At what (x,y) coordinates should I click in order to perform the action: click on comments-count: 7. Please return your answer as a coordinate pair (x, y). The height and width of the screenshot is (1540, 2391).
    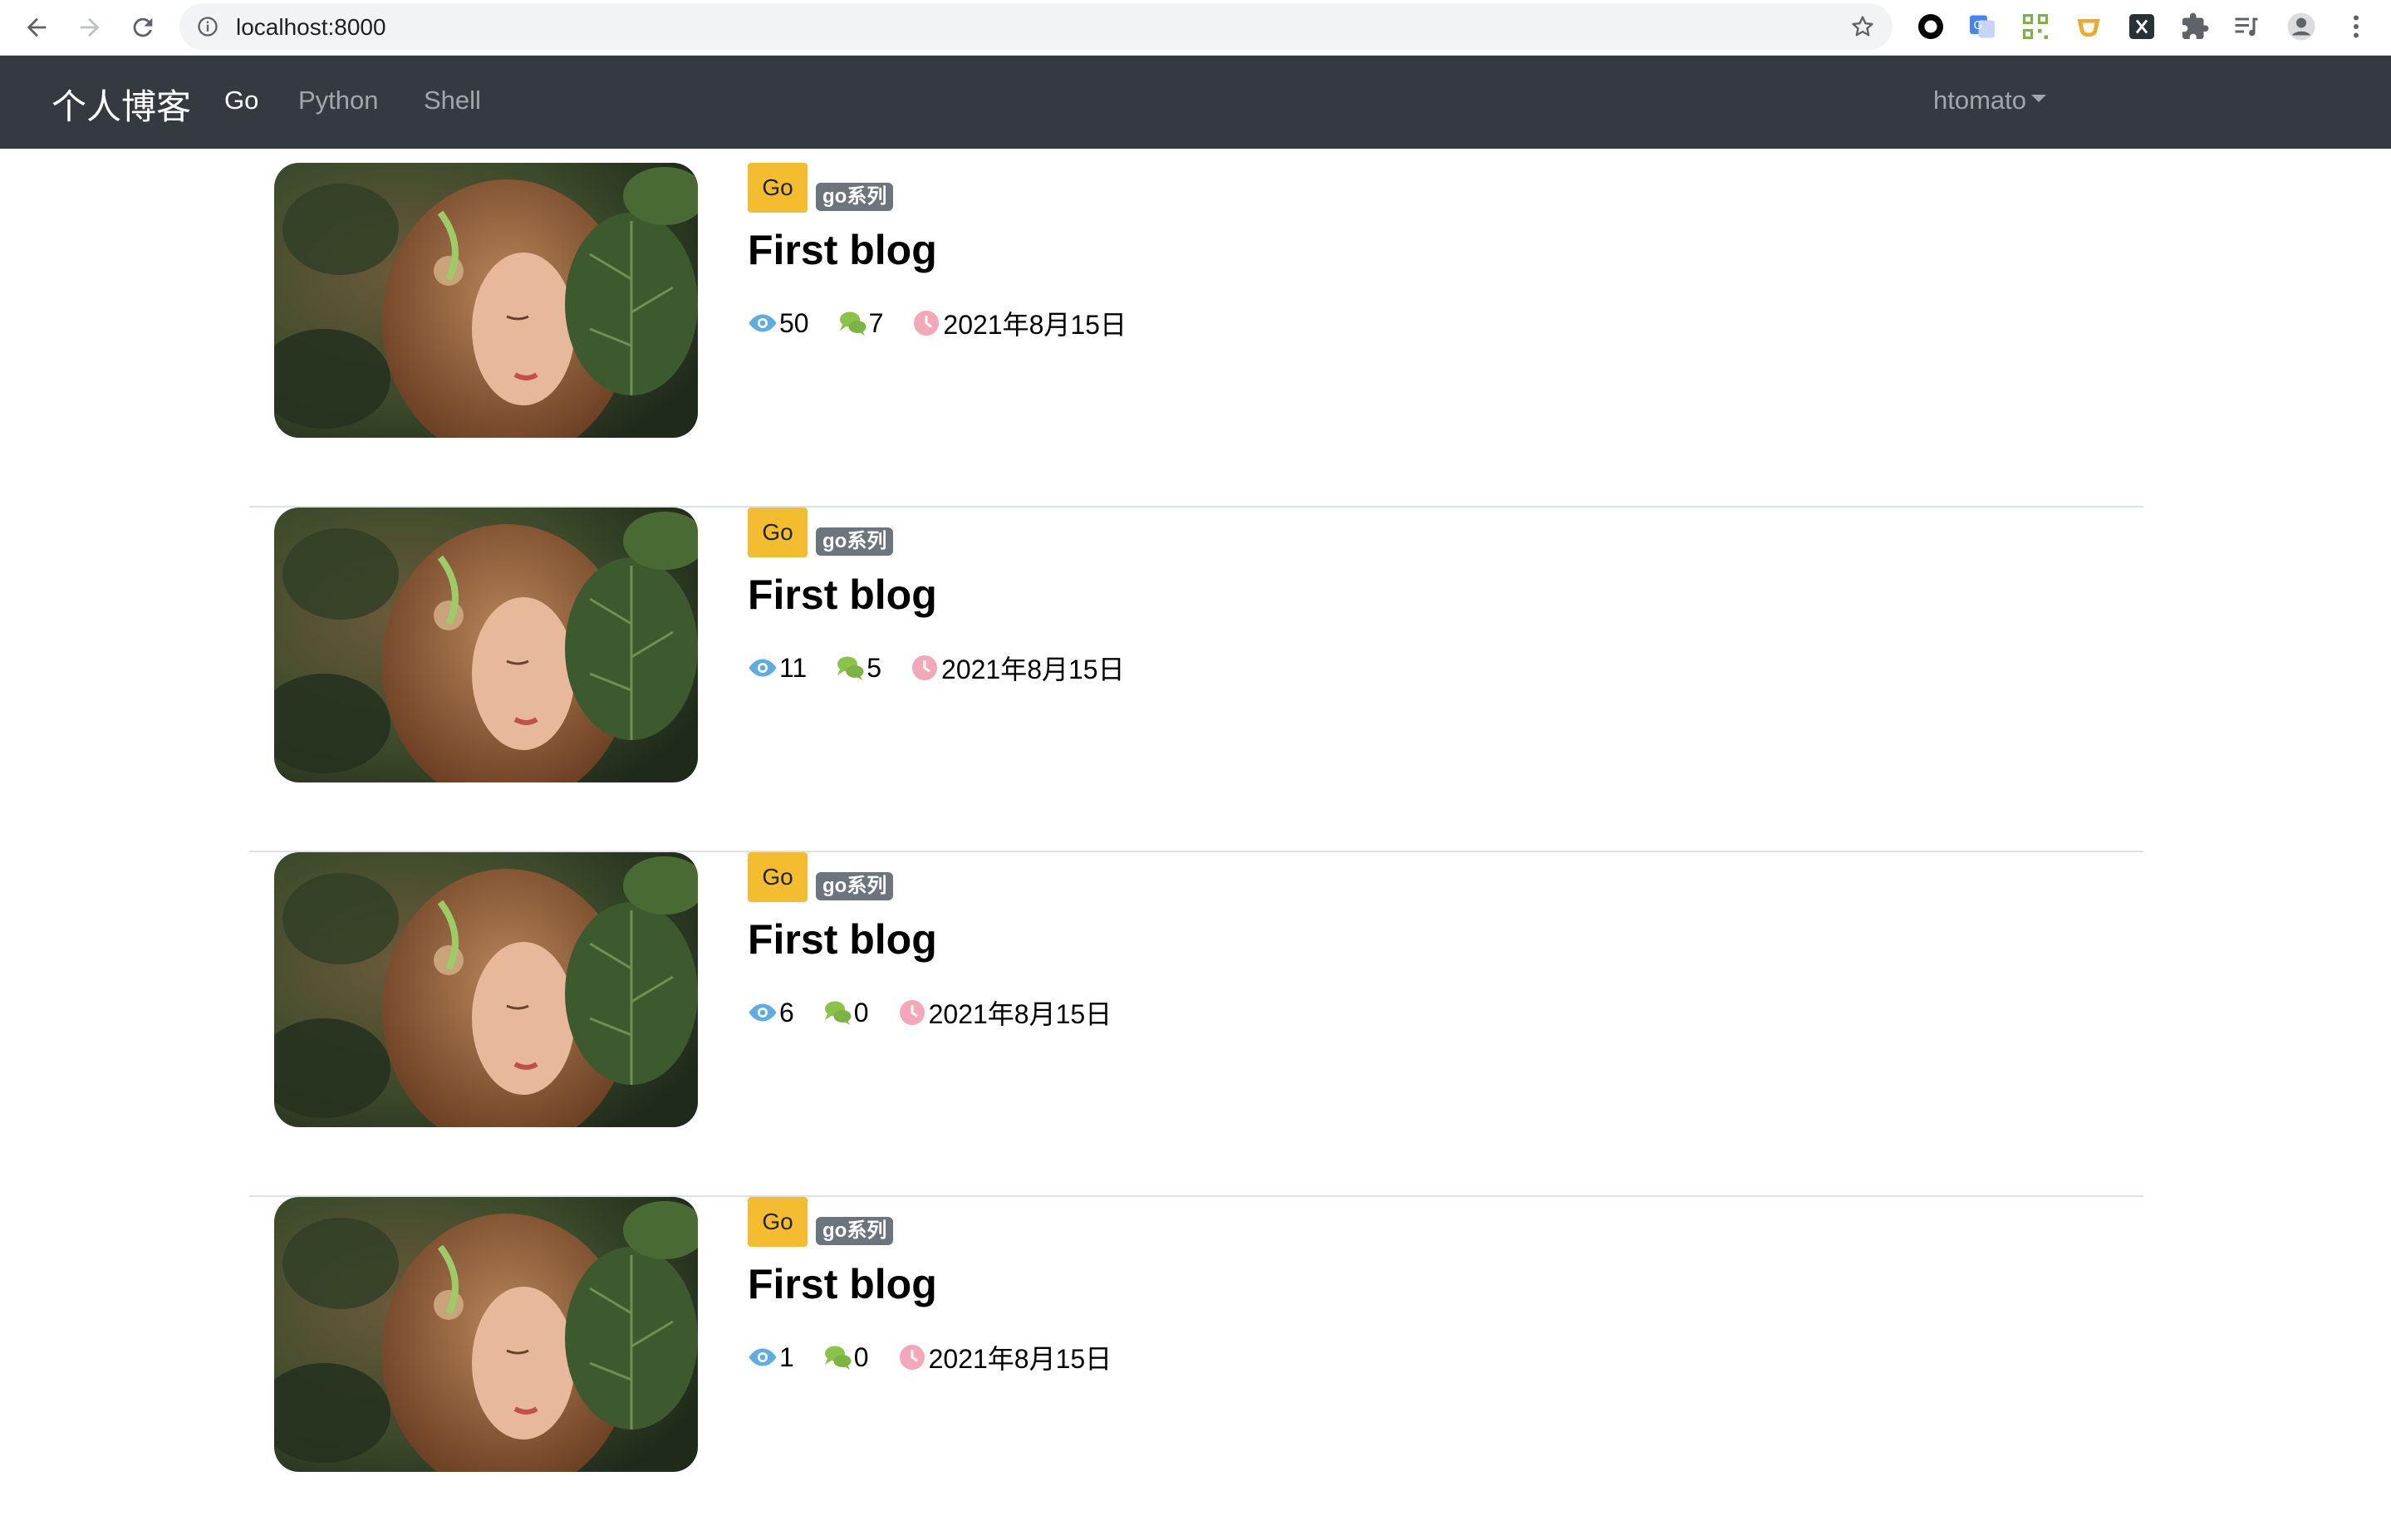
    Looking at the image, I should click on (861, 323).